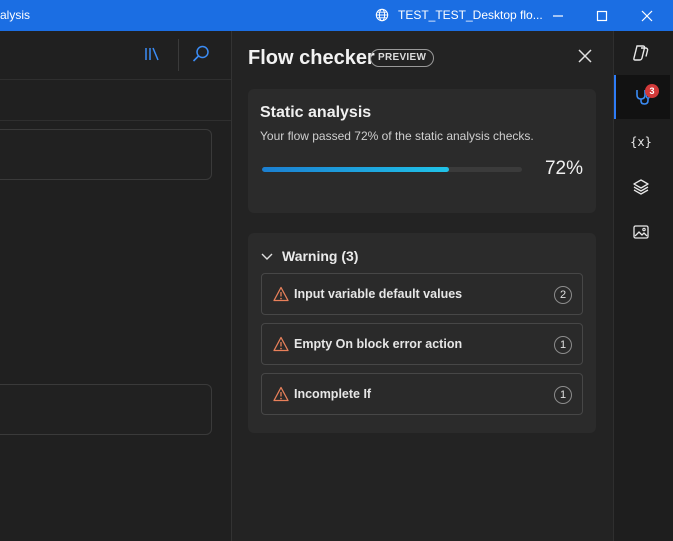 This screenshot has height=541, width=673. I want to click on progress-fill, so click(356, 169).